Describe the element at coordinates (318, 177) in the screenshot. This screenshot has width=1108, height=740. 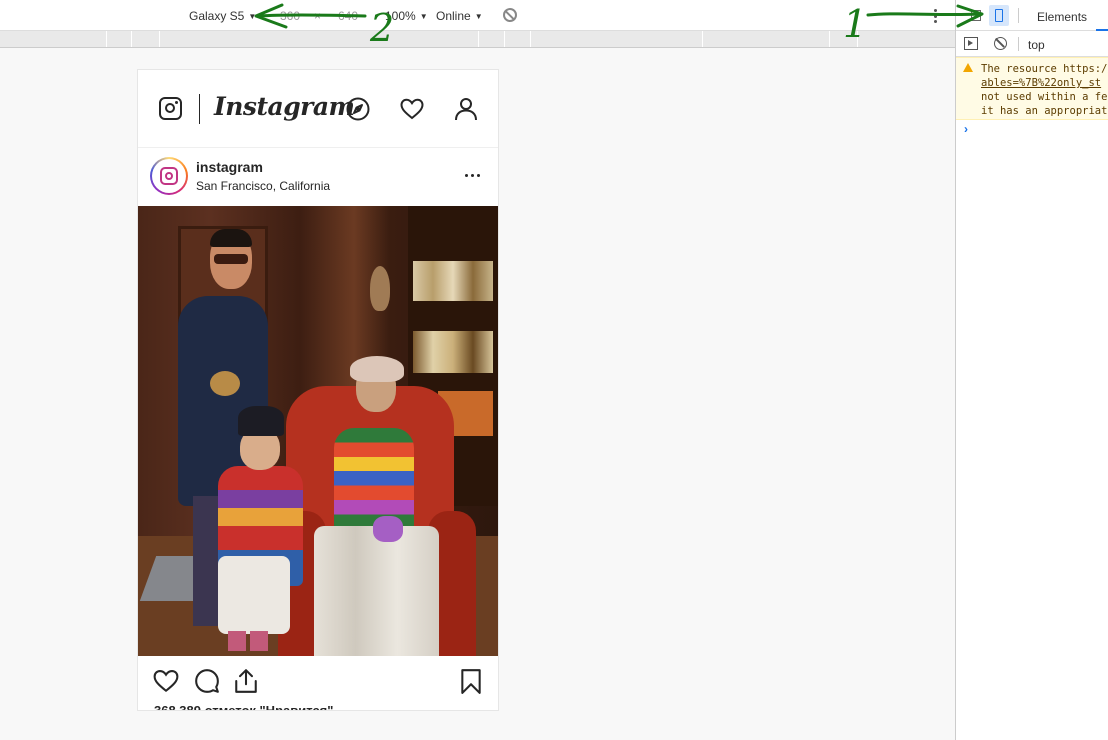
I see `post-header: instagram San Francisco, California` at that location.